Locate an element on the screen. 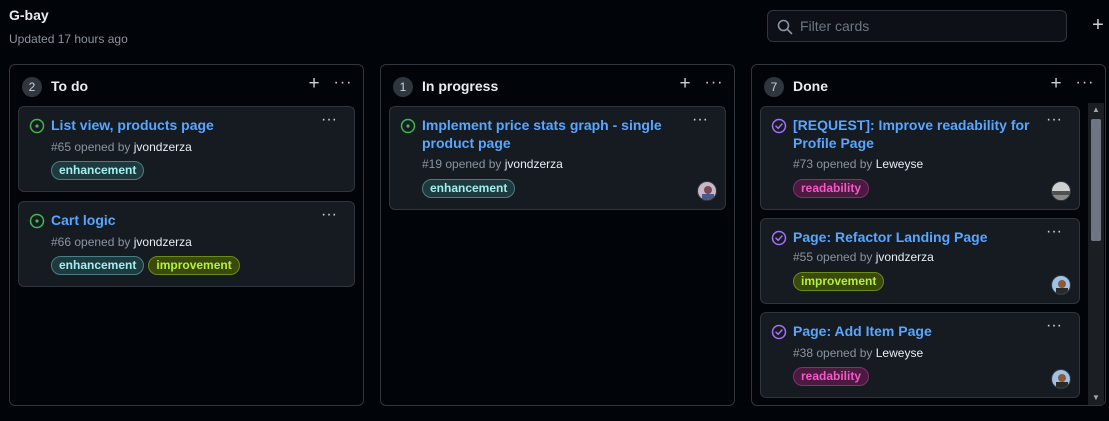  issue-title-link: List view, products page is located at coordinates (132, 125).